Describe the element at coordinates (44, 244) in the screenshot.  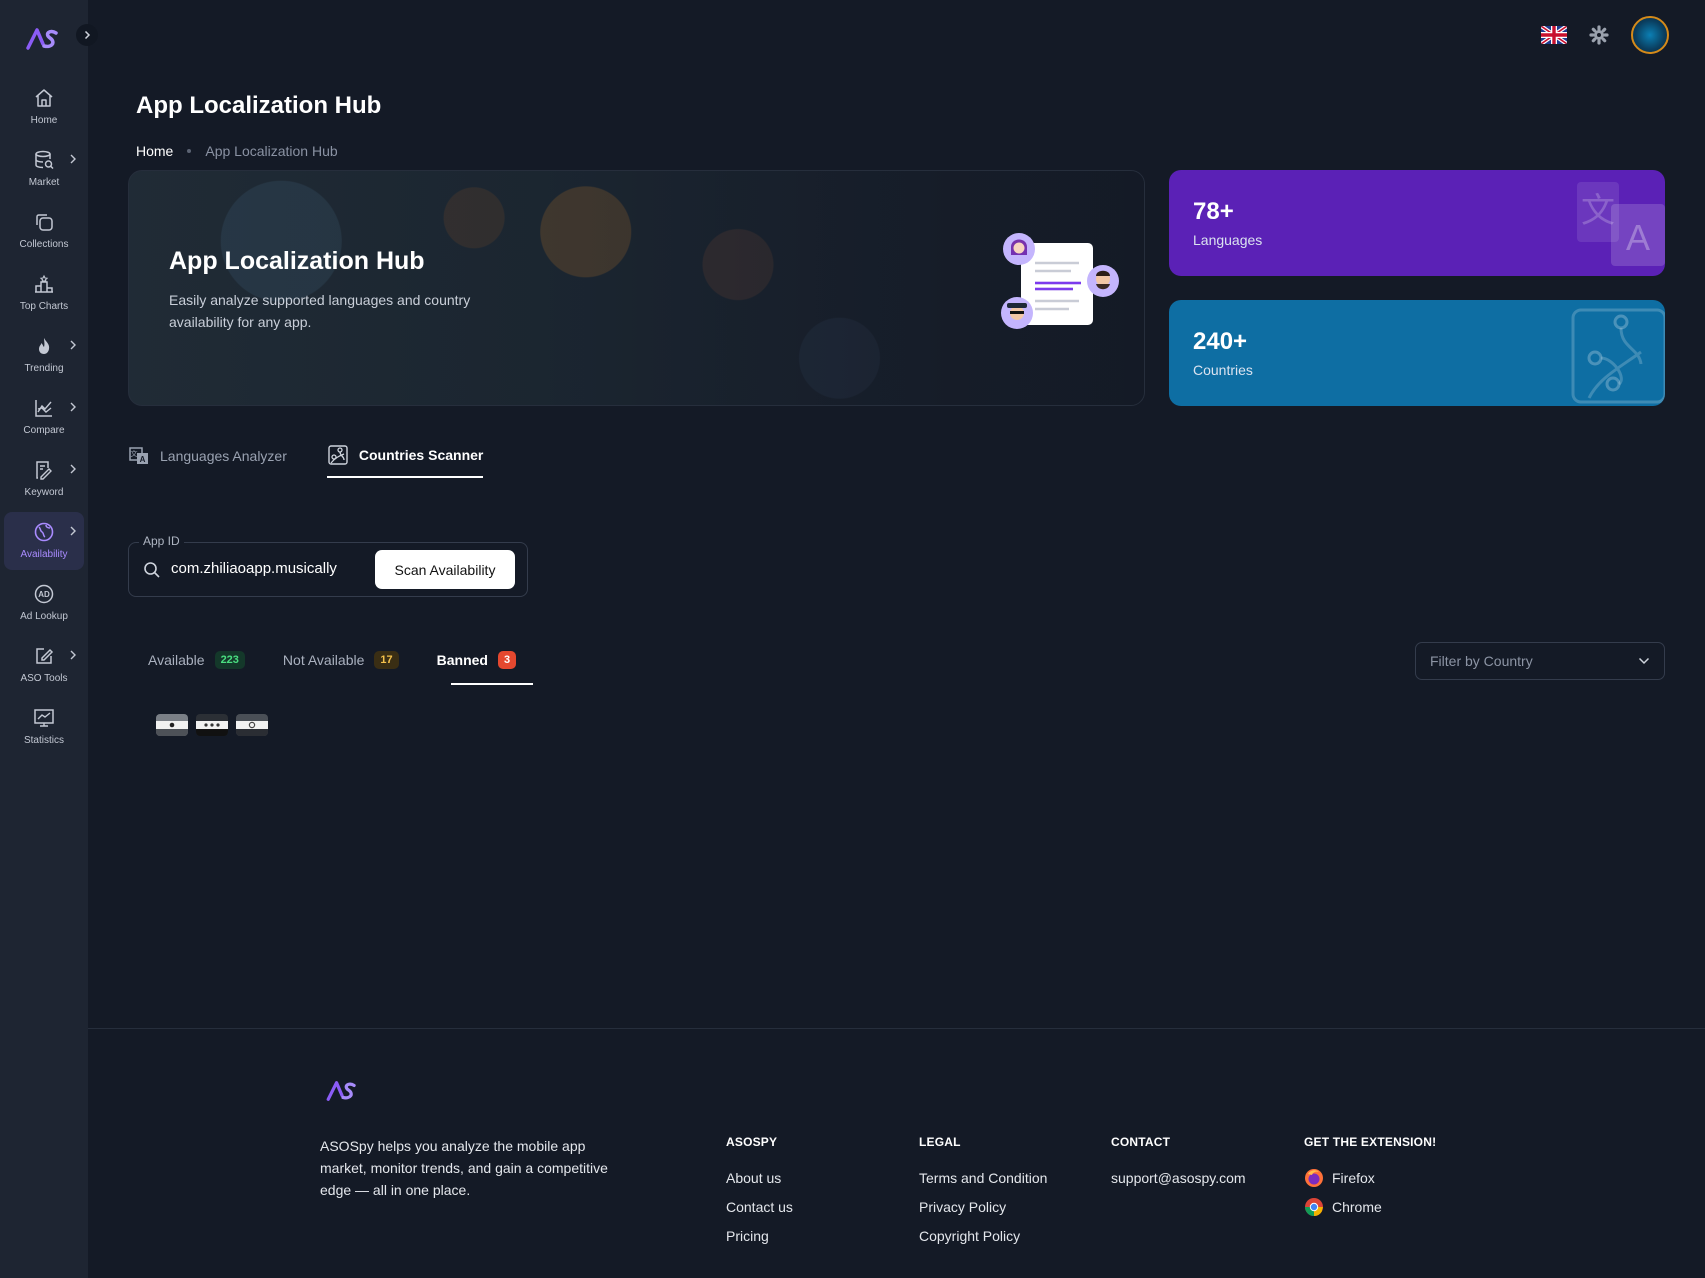
I see `sidebar-item-label: Collections` at that location.